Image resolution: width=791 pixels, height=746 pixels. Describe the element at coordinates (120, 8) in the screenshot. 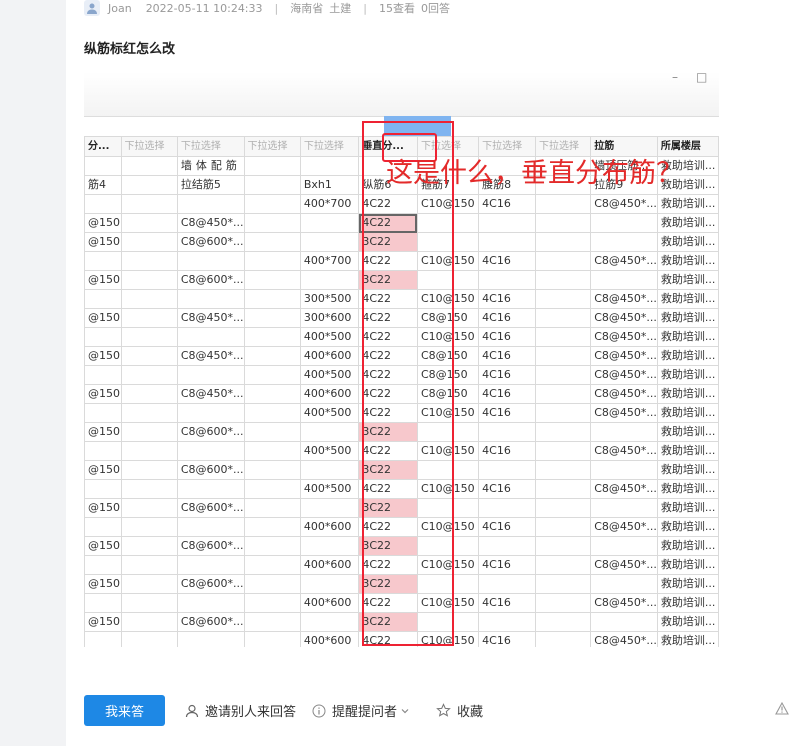

I see `author-name: Joan` at that location.